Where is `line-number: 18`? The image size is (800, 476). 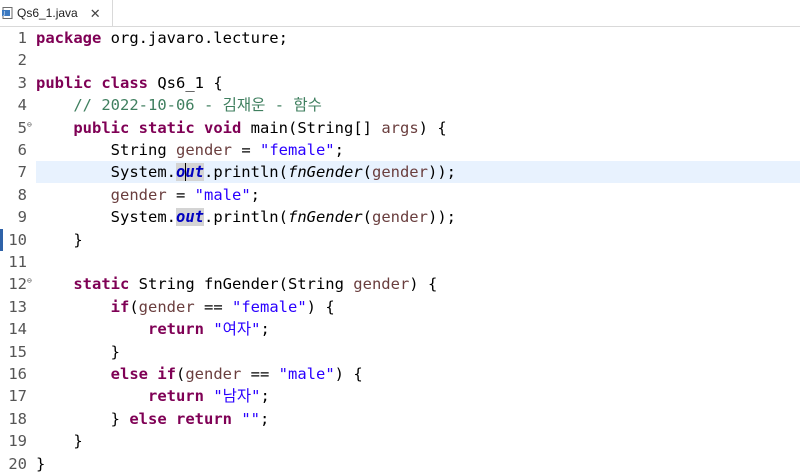 line-number: 18 is located at coordinates (17, 418).